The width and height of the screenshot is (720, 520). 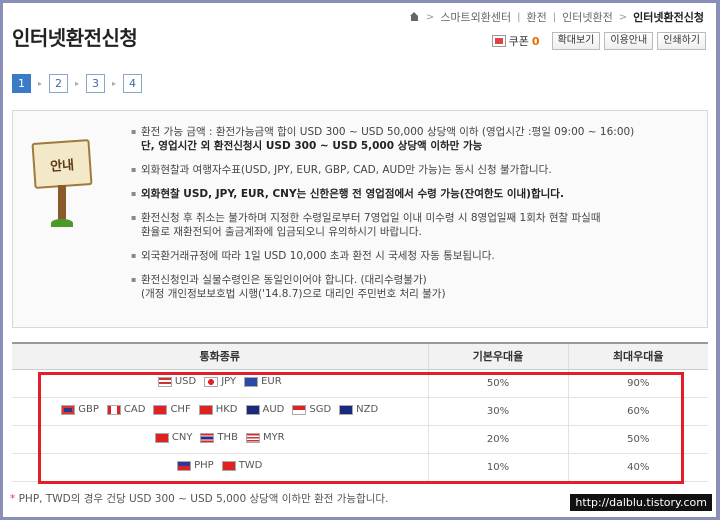 I want to click on ph-flag-icon, so click(x=184, y=465).